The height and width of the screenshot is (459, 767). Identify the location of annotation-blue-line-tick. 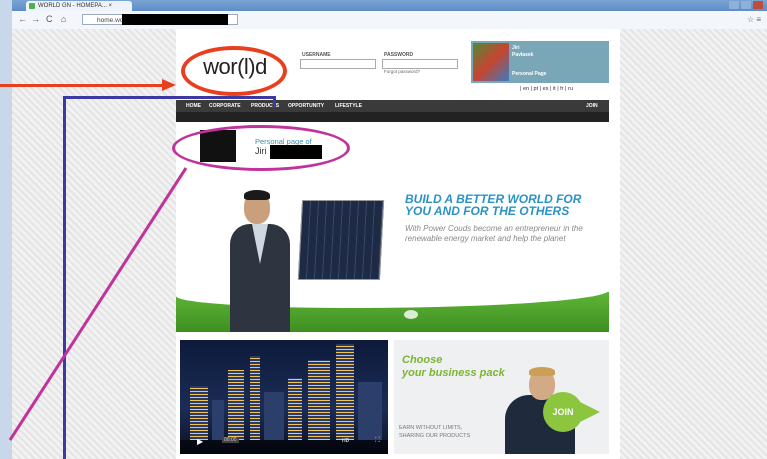
(274, 102).